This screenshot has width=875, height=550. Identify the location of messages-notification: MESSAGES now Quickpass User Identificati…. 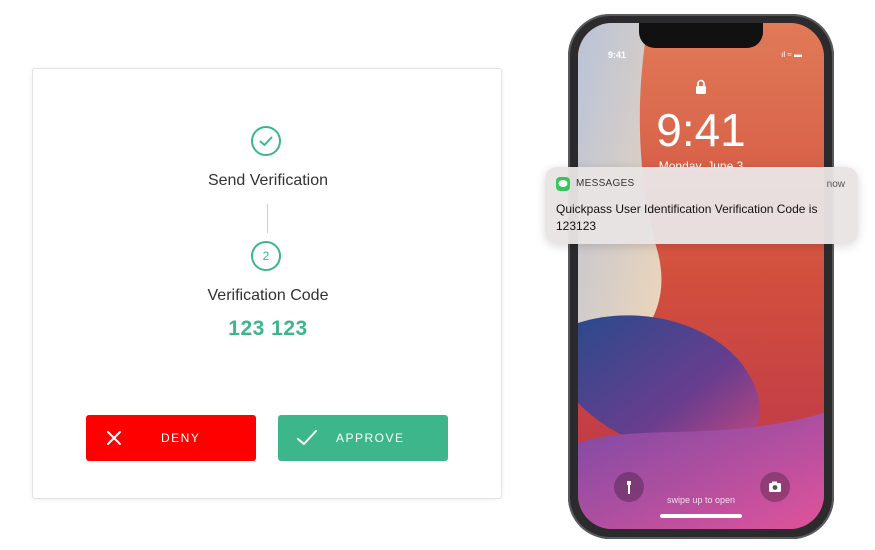
(701, 205).